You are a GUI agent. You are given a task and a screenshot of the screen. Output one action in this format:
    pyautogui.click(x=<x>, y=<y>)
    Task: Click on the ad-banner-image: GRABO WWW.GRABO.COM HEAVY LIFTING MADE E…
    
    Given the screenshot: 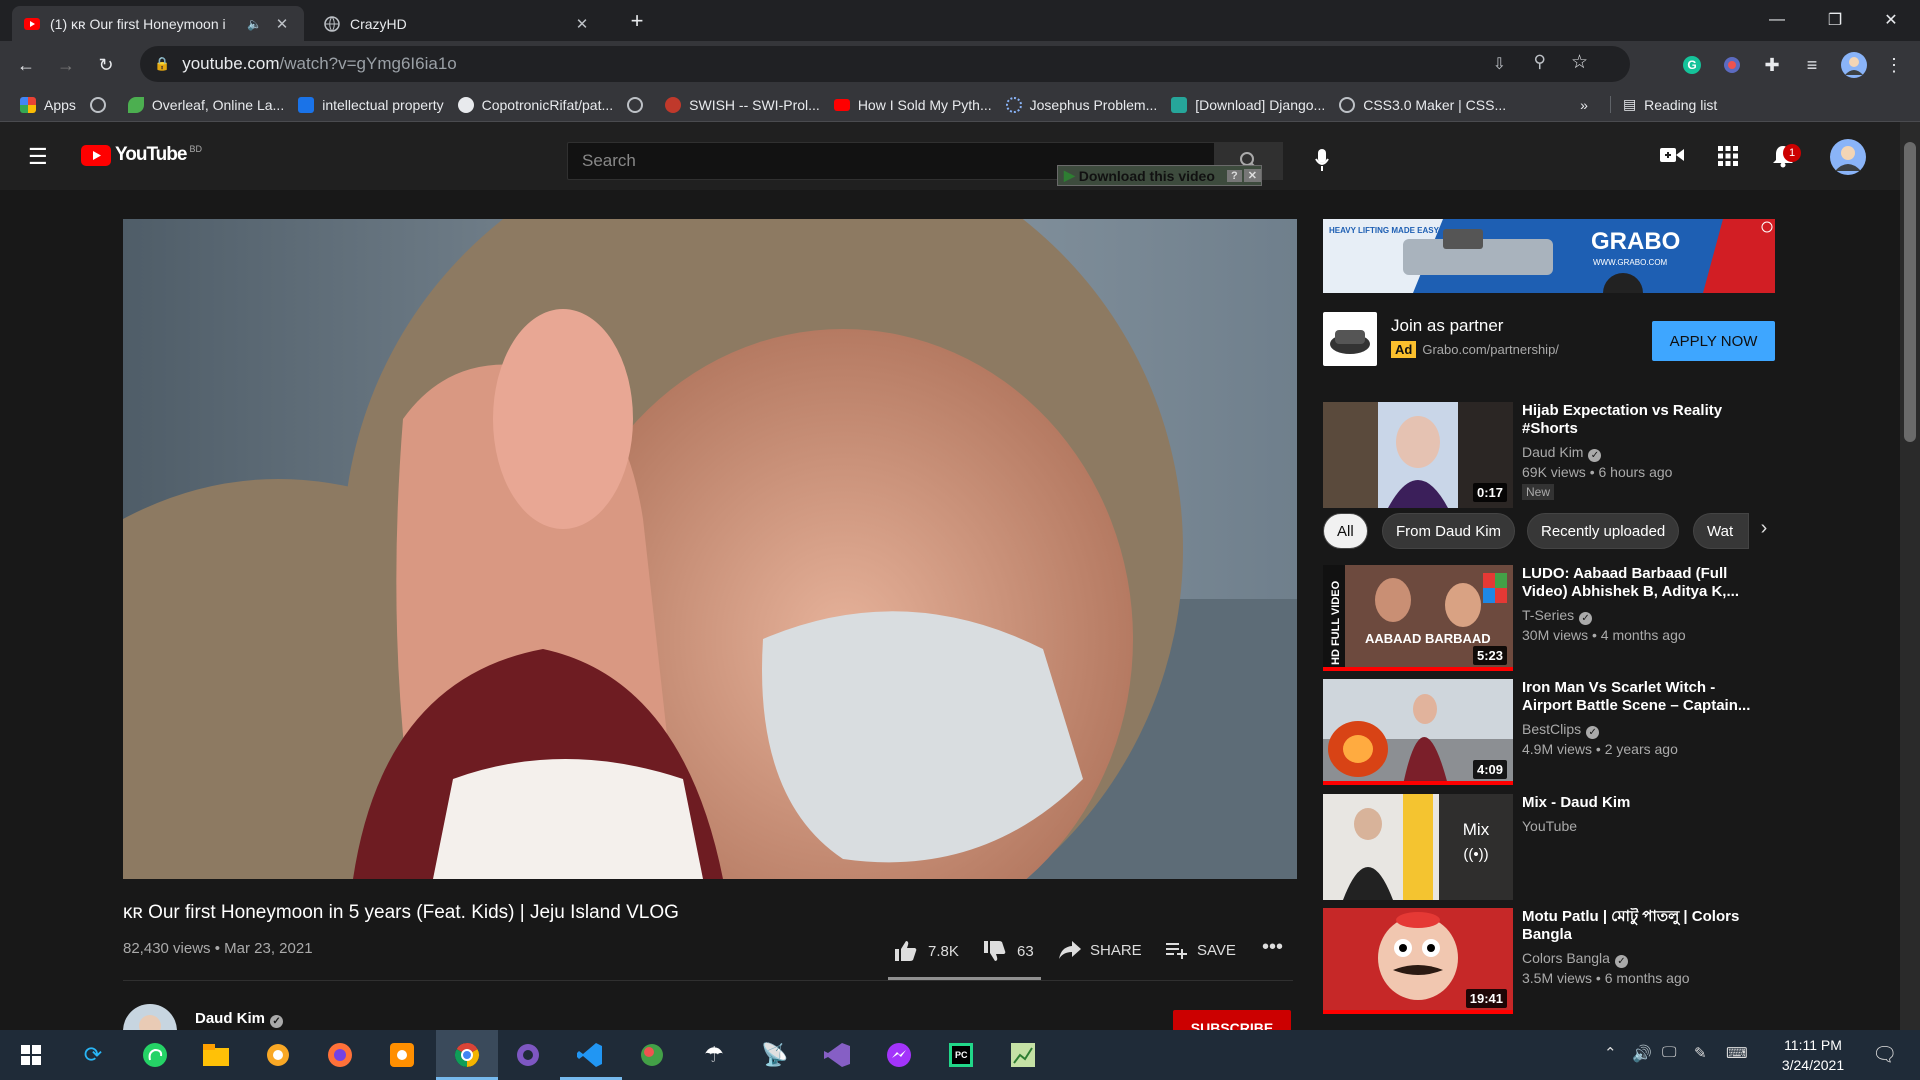 What is the action you would take?
    pyautogui.click(x=1549, y=256)
    